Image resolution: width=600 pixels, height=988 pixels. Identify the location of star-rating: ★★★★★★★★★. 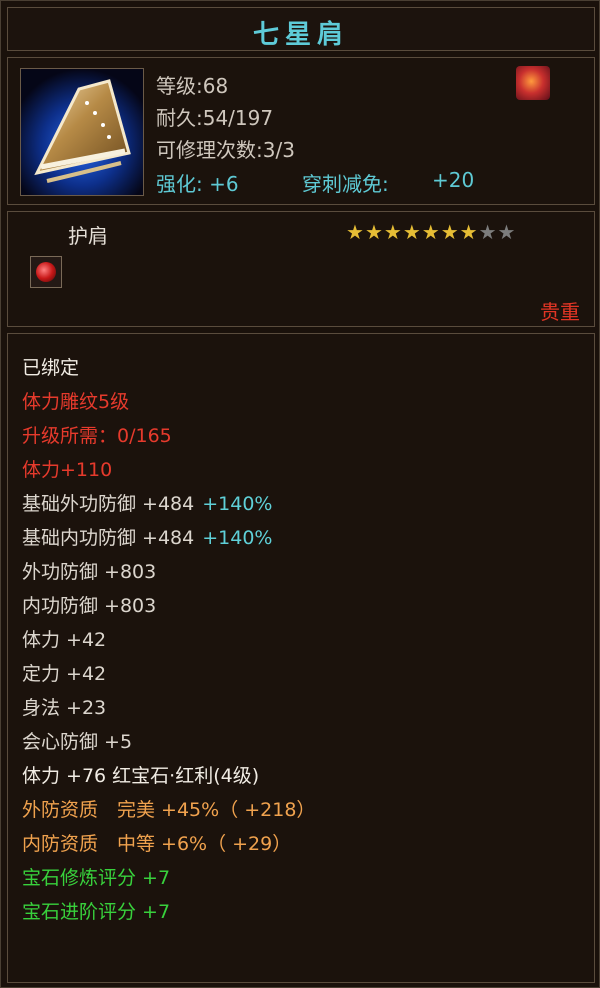
(431, 232).